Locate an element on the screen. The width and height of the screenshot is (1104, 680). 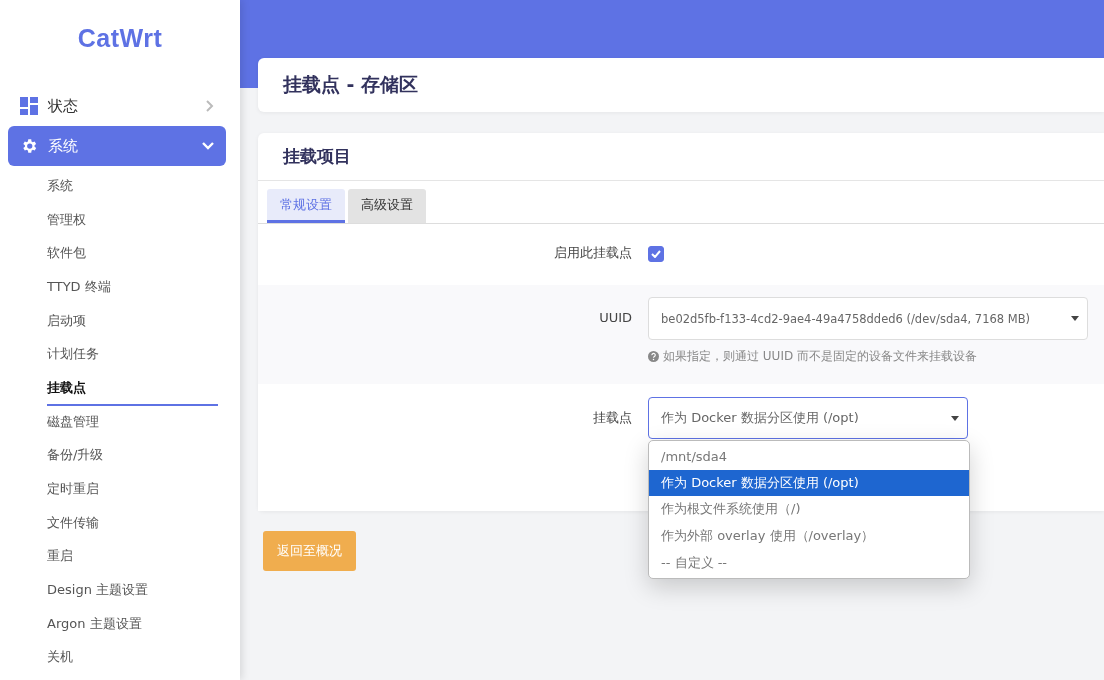
chevron-right-icon is located at coordinates (210, 106).